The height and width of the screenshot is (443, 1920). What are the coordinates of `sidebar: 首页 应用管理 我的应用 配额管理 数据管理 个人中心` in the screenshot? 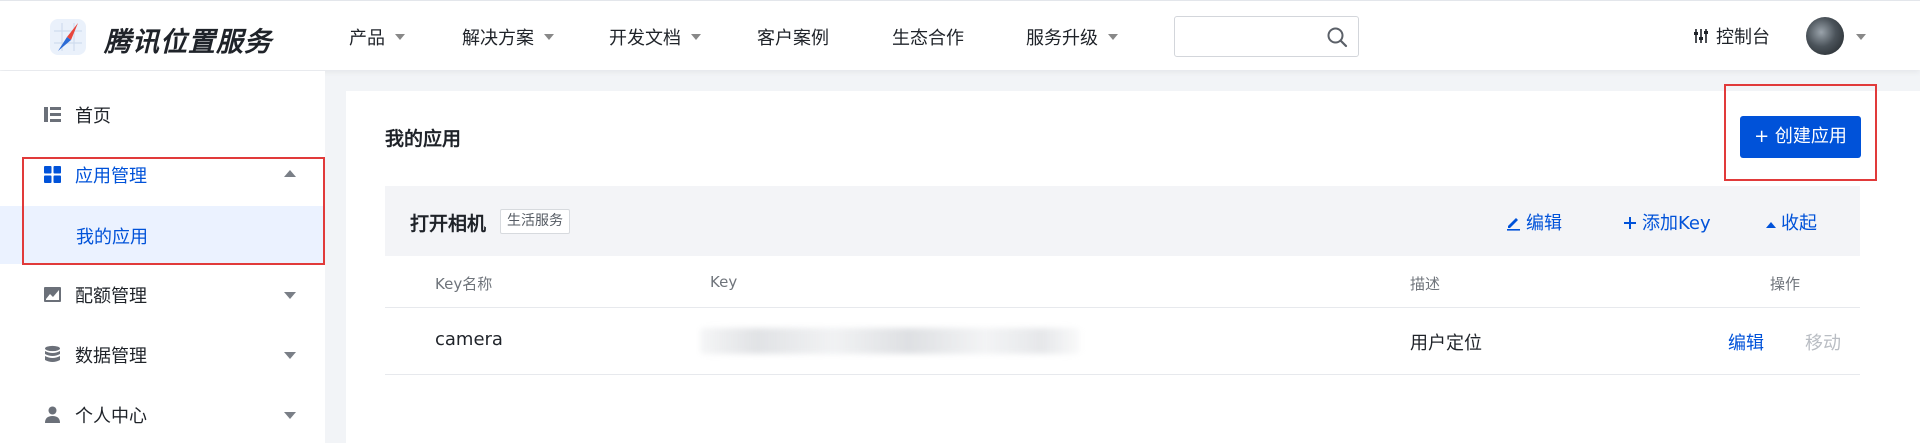 It's located at (162, 257).